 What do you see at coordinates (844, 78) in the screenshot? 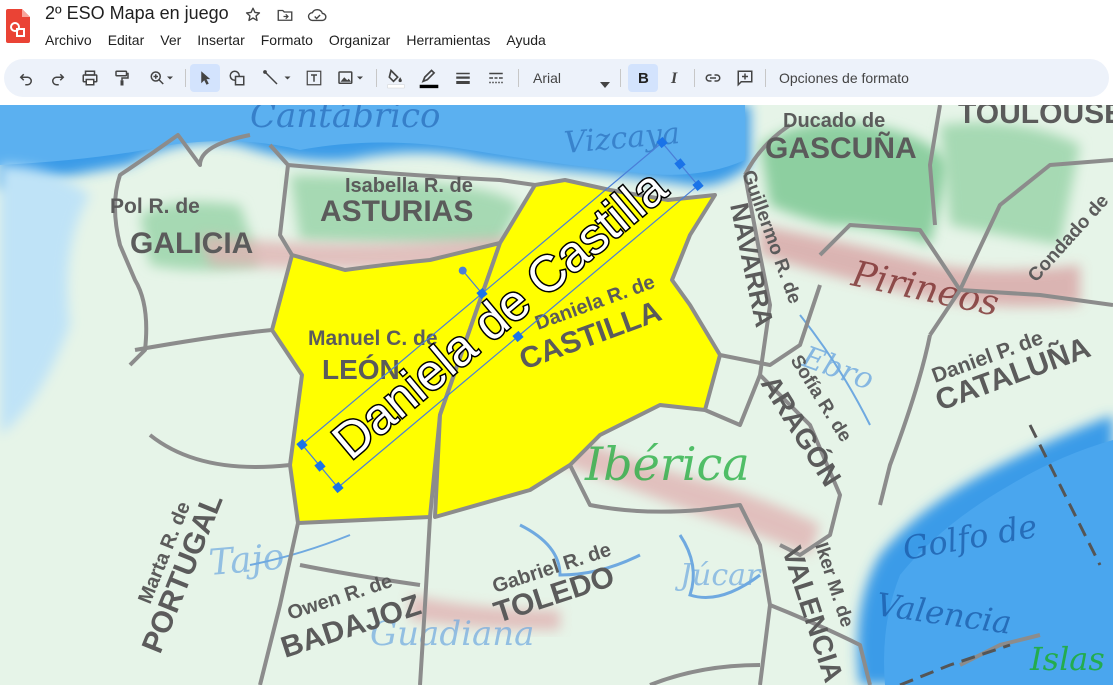
I see `format-options-button: Opciones de formato` at bounding box center [844, 78].